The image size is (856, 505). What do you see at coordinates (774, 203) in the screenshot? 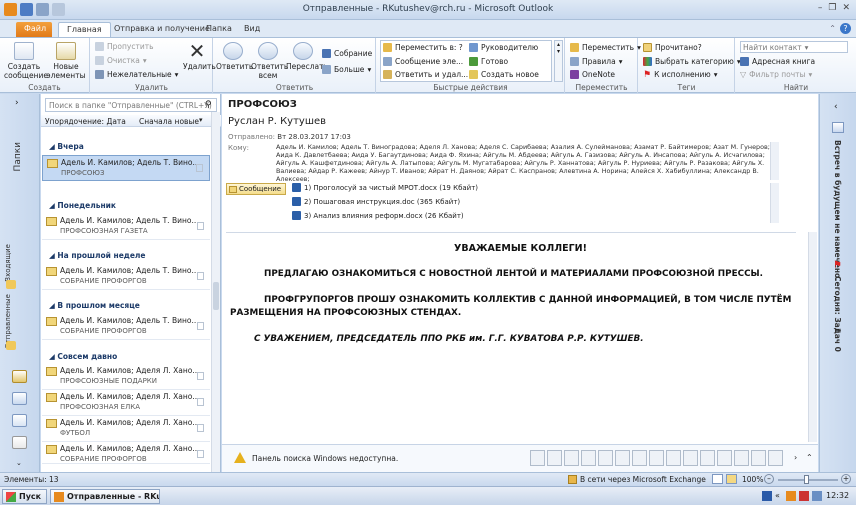
I see `attachments-scrollbar` at bounding box center [774, 203].